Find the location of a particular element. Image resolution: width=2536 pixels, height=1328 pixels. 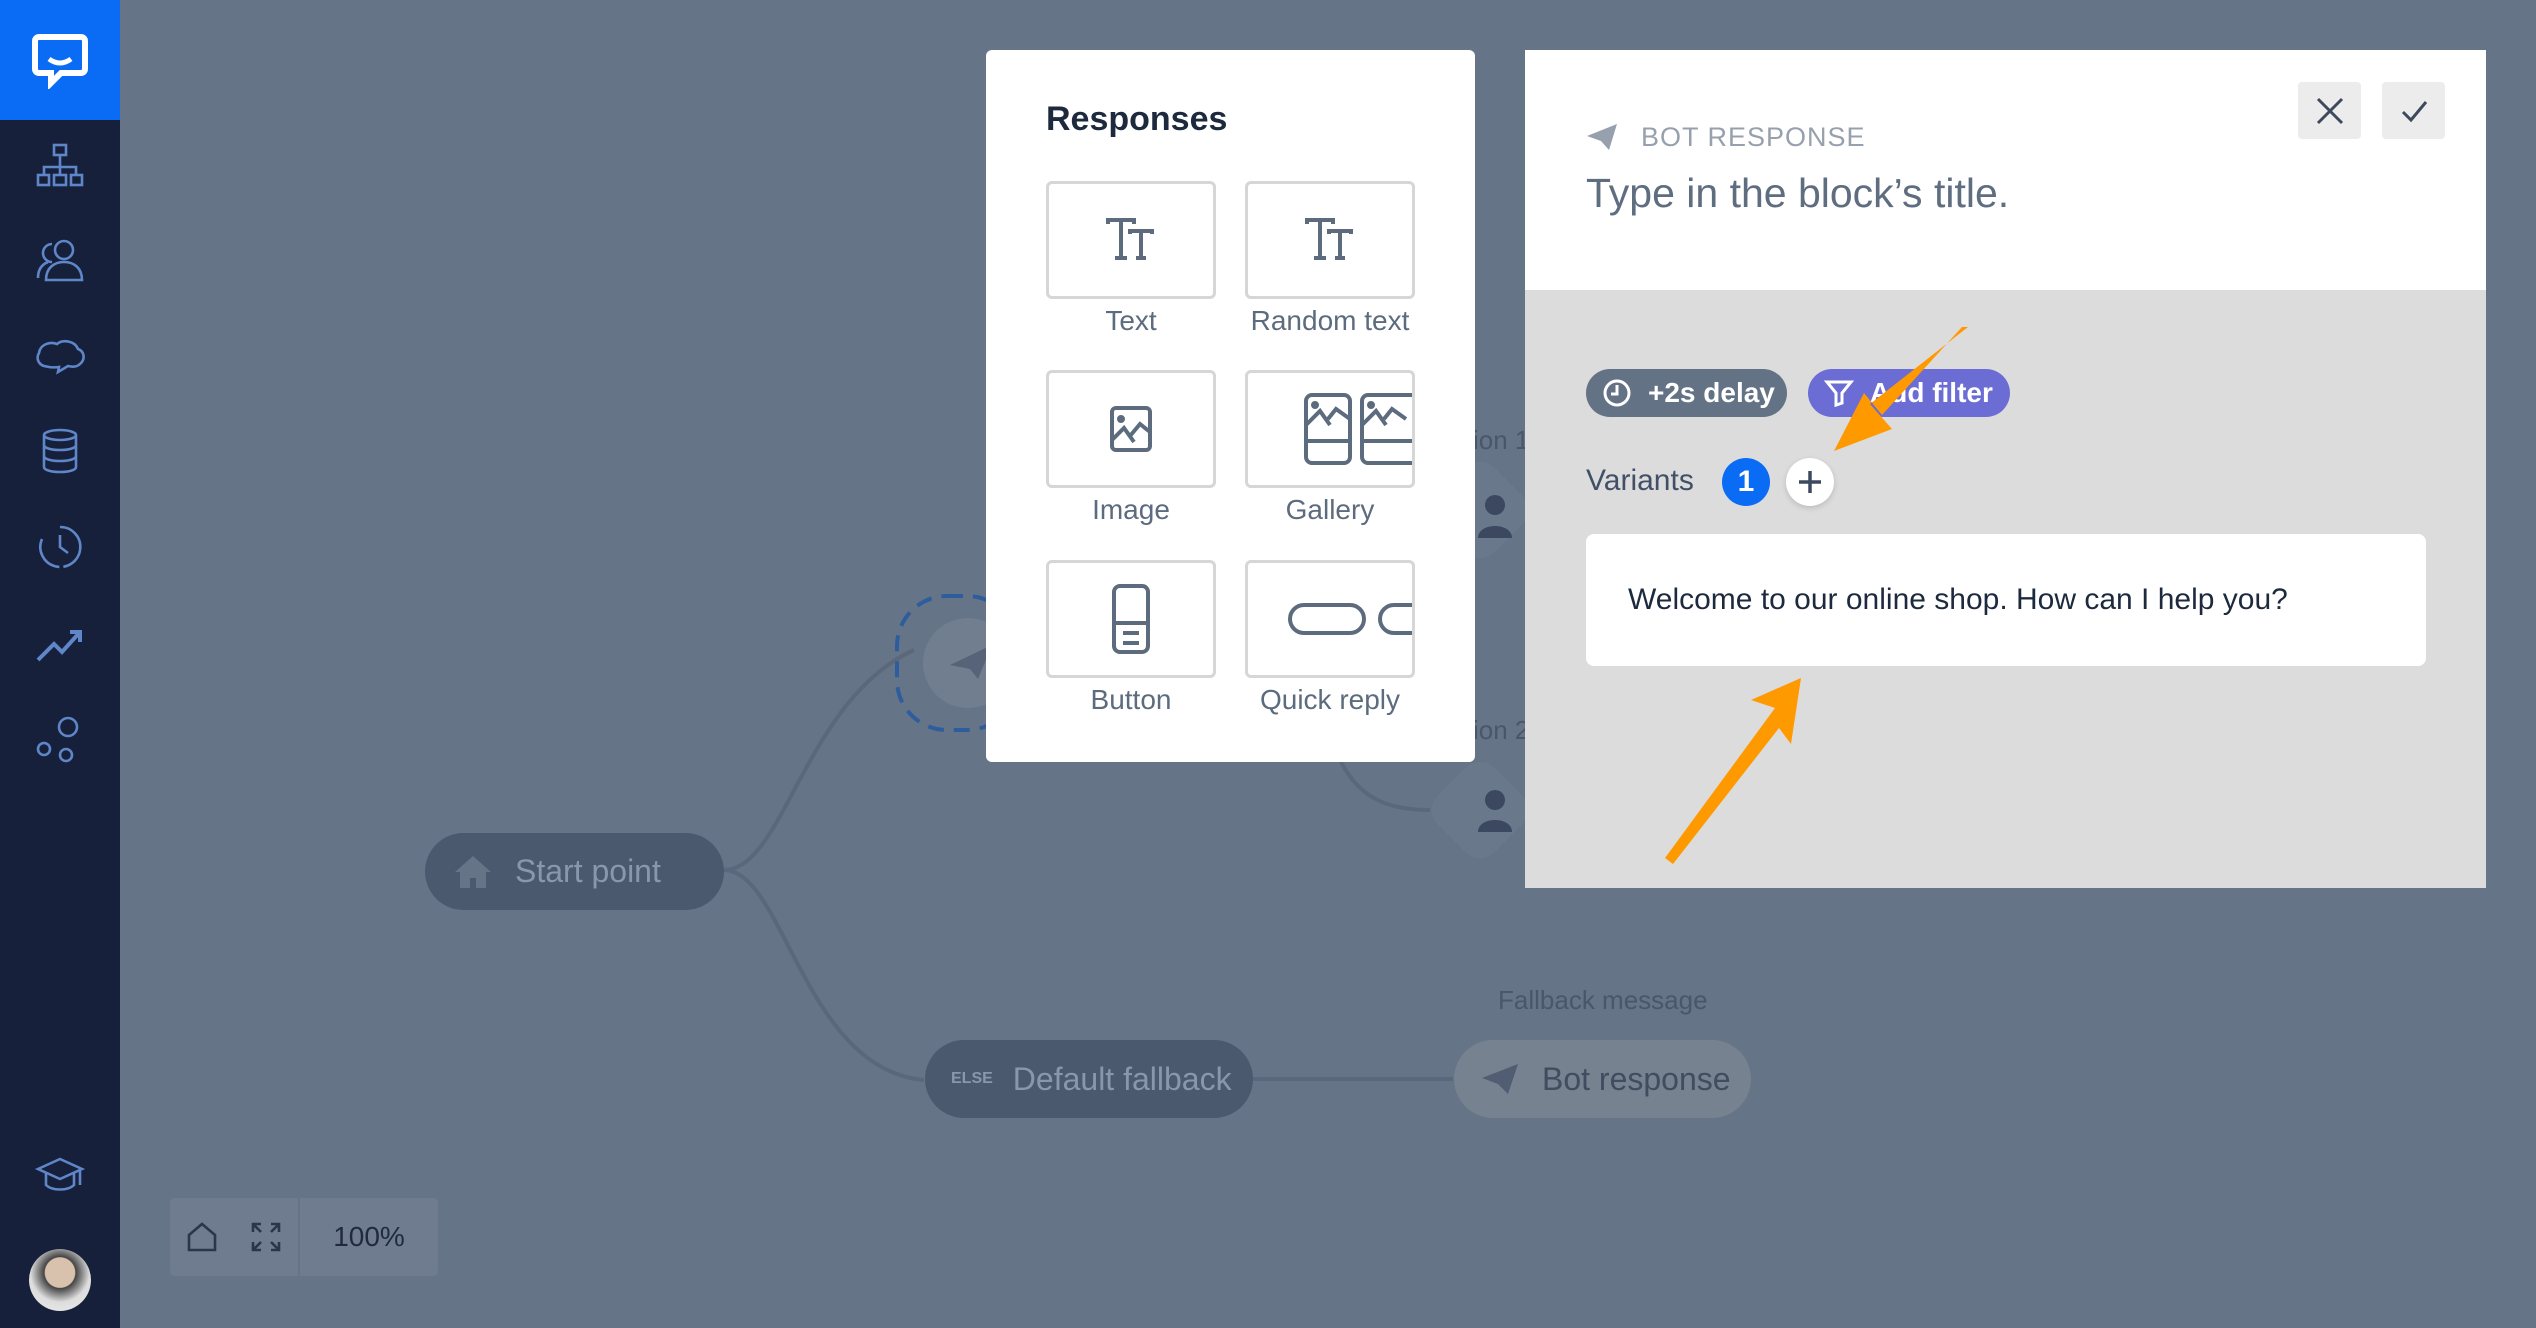

condition-label: ion 1 is located at coordinates (1501, 440).